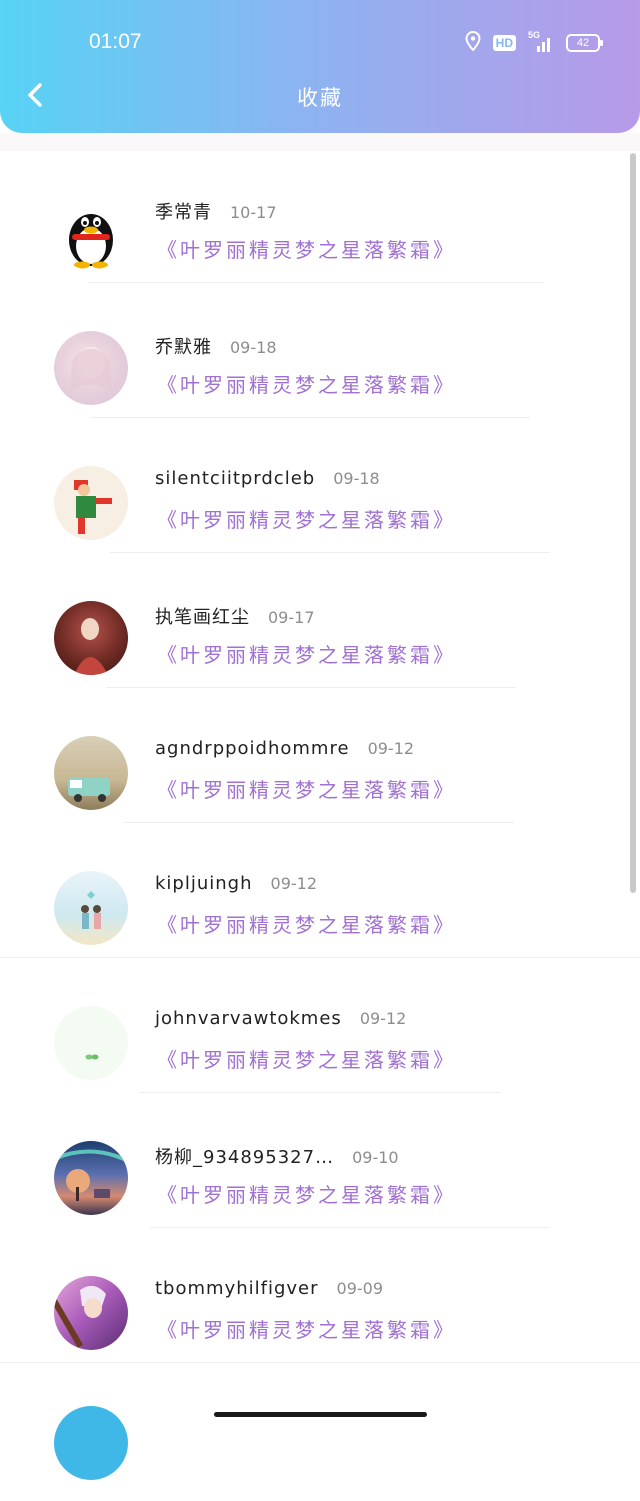 The width and height of the screenshot is (640, 1501). Describe the element at coordinates (320, 1433) in the screenshot. I see `list-item-partial` at that location.